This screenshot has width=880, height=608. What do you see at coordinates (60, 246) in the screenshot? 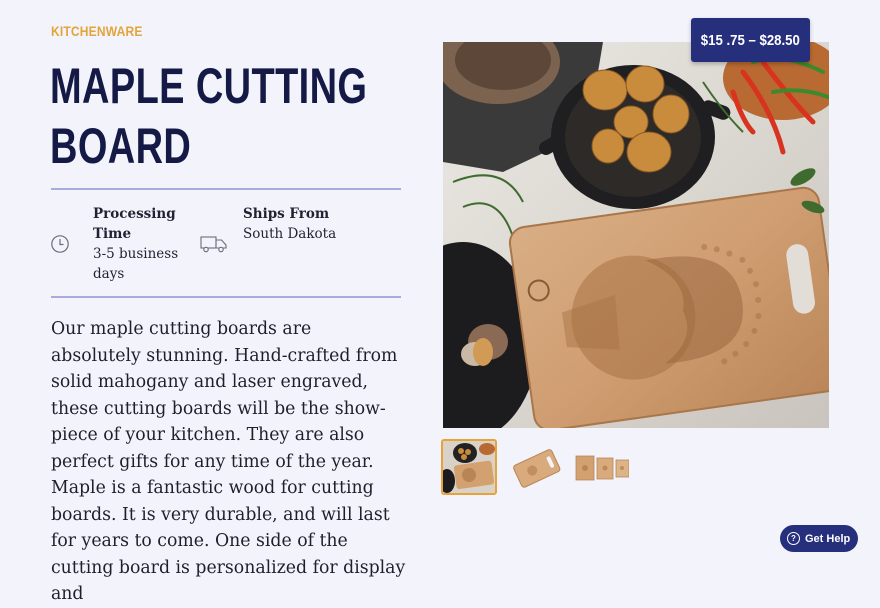
I see `clock-icon` at bounding box center [60, 246].